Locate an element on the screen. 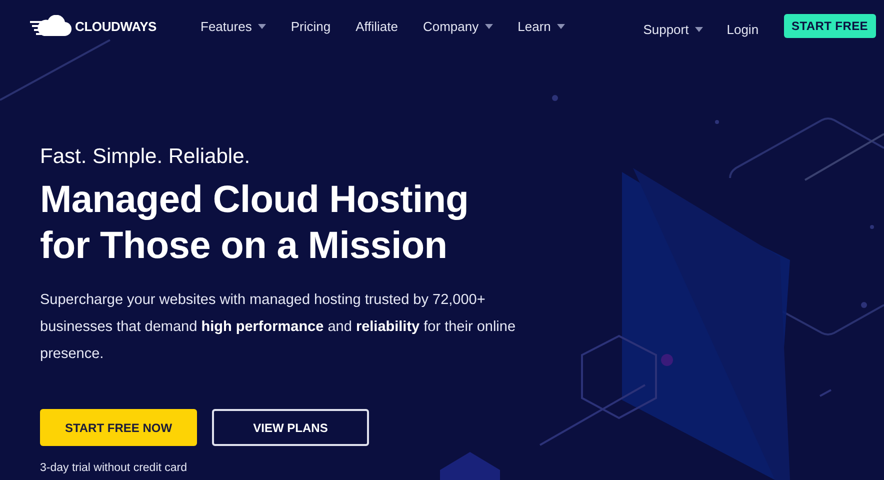 Image resolution: width=884 pixels, height=480 pixels. trial-note: 3-day trial without credit card is located at coordinates (114, 468).